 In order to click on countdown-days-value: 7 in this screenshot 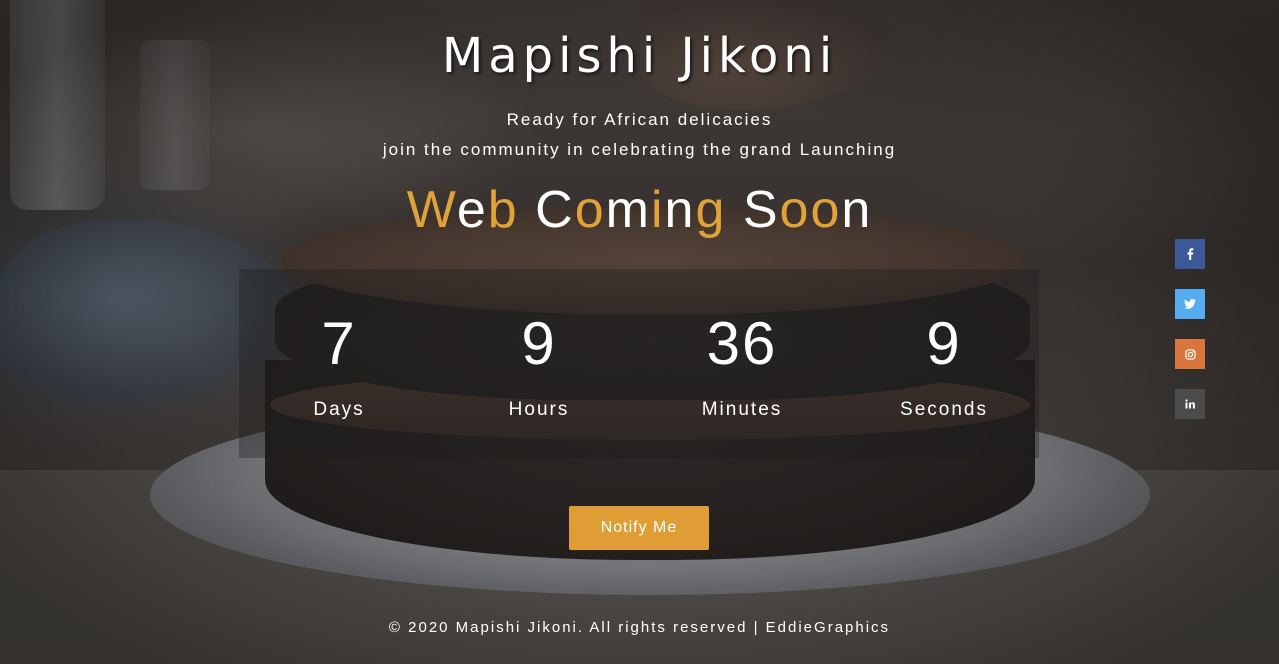, I will do `click(339, 343)`.